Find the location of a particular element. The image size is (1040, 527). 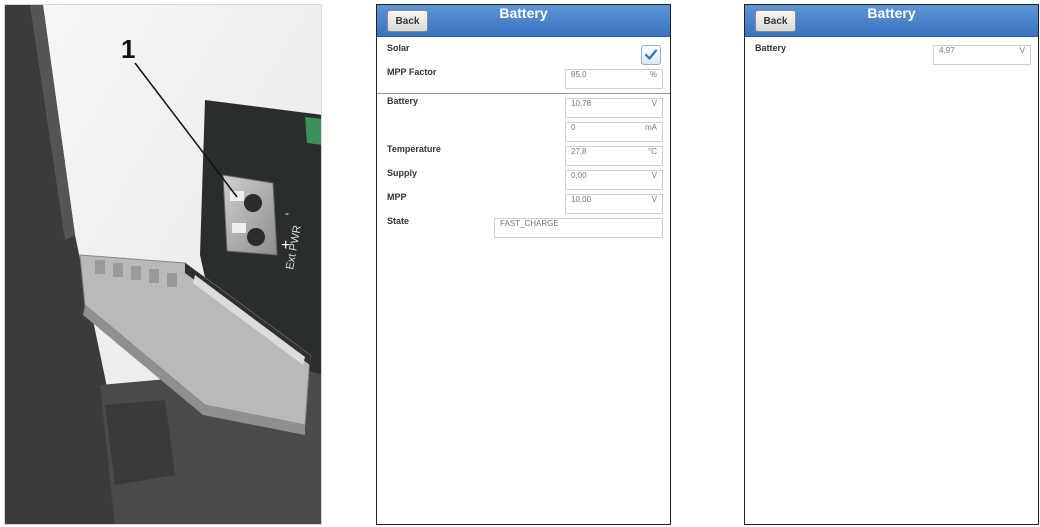

row-state: State FAST_CHARGE is located at coordinates (523, 228).